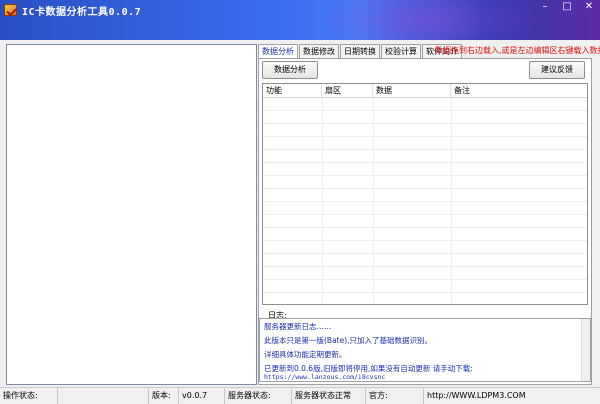 The height and width of the screenshot is (404, 600). I want to click on official-website-link: http://WWW.LDPM3.COM, so click(512, 396).